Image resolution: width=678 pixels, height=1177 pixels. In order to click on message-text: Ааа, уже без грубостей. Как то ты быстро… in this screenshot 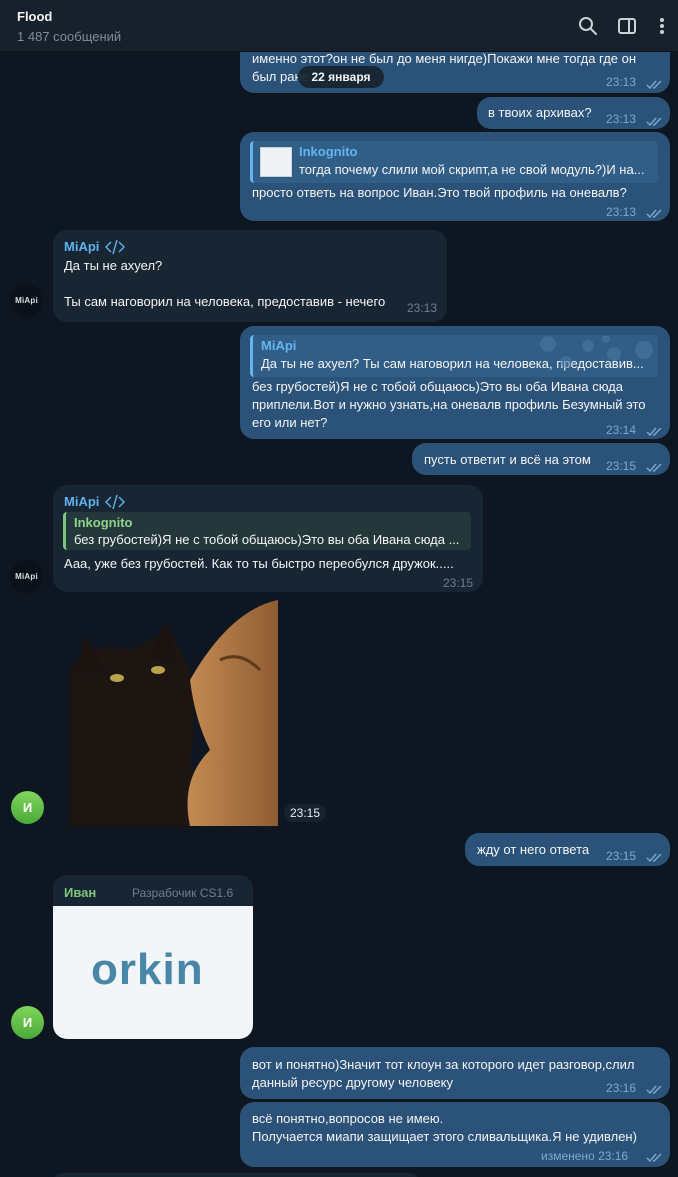, I will do `click(259, 563)`.